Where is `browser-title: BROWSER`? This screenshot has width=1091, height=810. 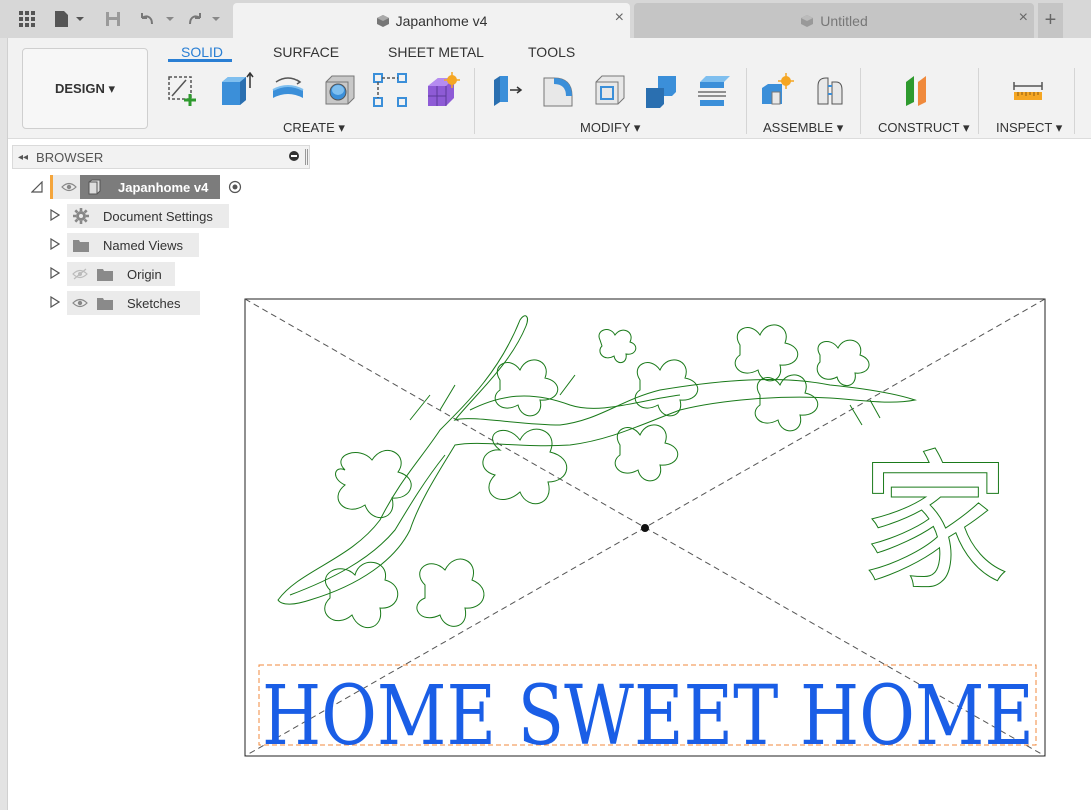 browser-title: BROWSER is located at coordinates (70, 157).